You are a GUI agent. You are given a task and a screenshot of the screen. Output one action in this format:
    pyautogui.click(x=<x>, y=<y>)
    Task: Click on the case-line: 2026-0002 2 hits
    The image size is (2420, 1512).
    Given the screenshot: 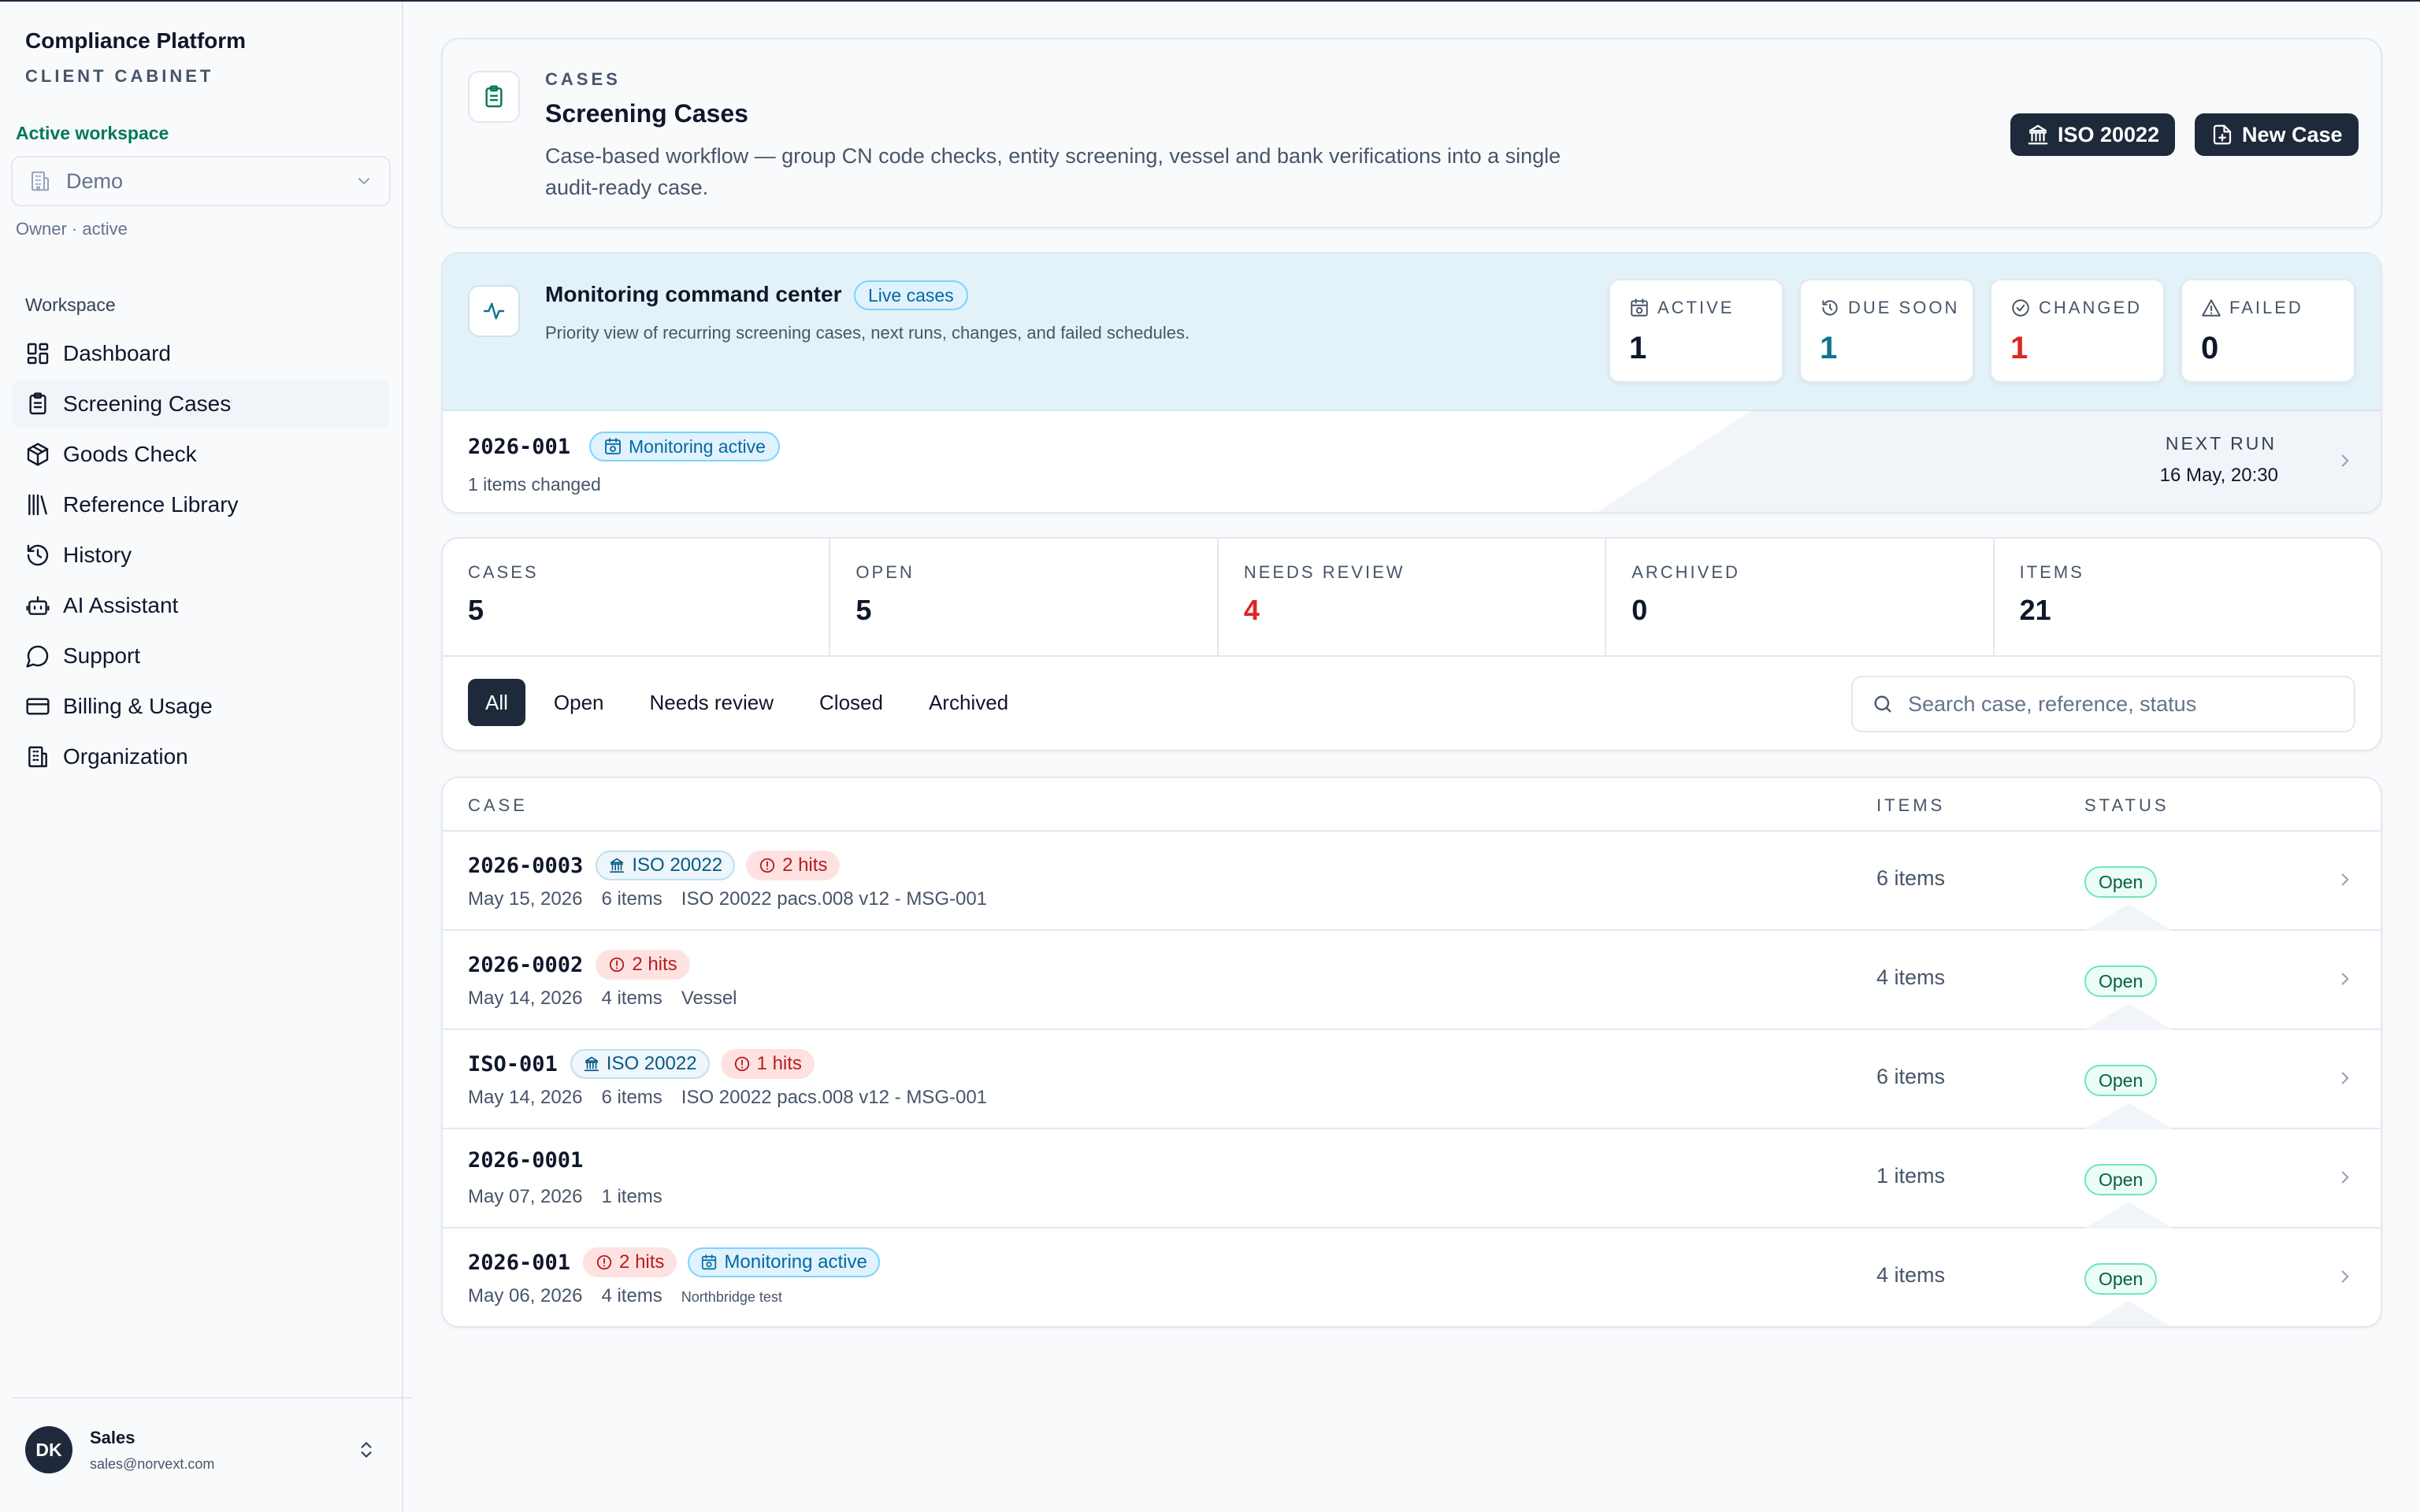 What is the action you would take?
    pyautogui.click(x=584, y=965)
    